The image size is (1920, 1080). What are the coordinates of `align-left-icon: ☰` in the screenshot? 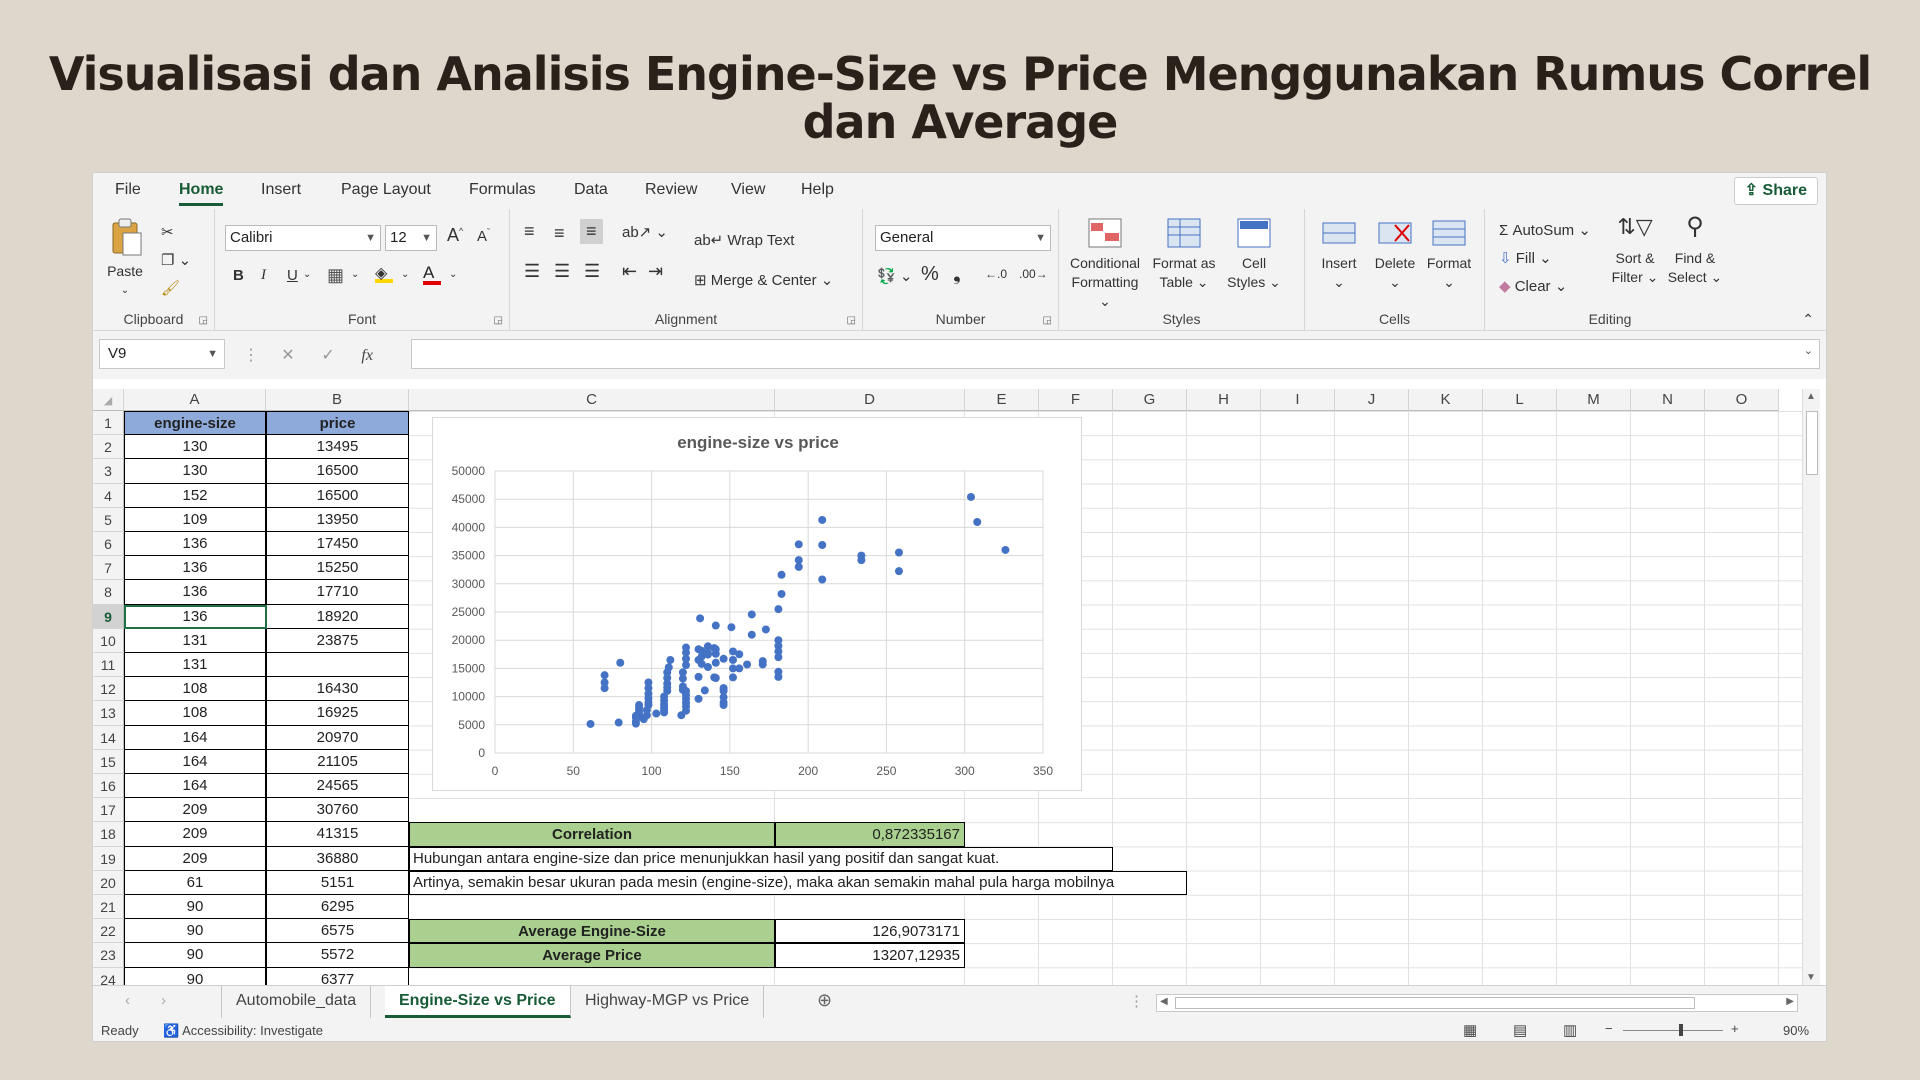 It's located at (532, 271).